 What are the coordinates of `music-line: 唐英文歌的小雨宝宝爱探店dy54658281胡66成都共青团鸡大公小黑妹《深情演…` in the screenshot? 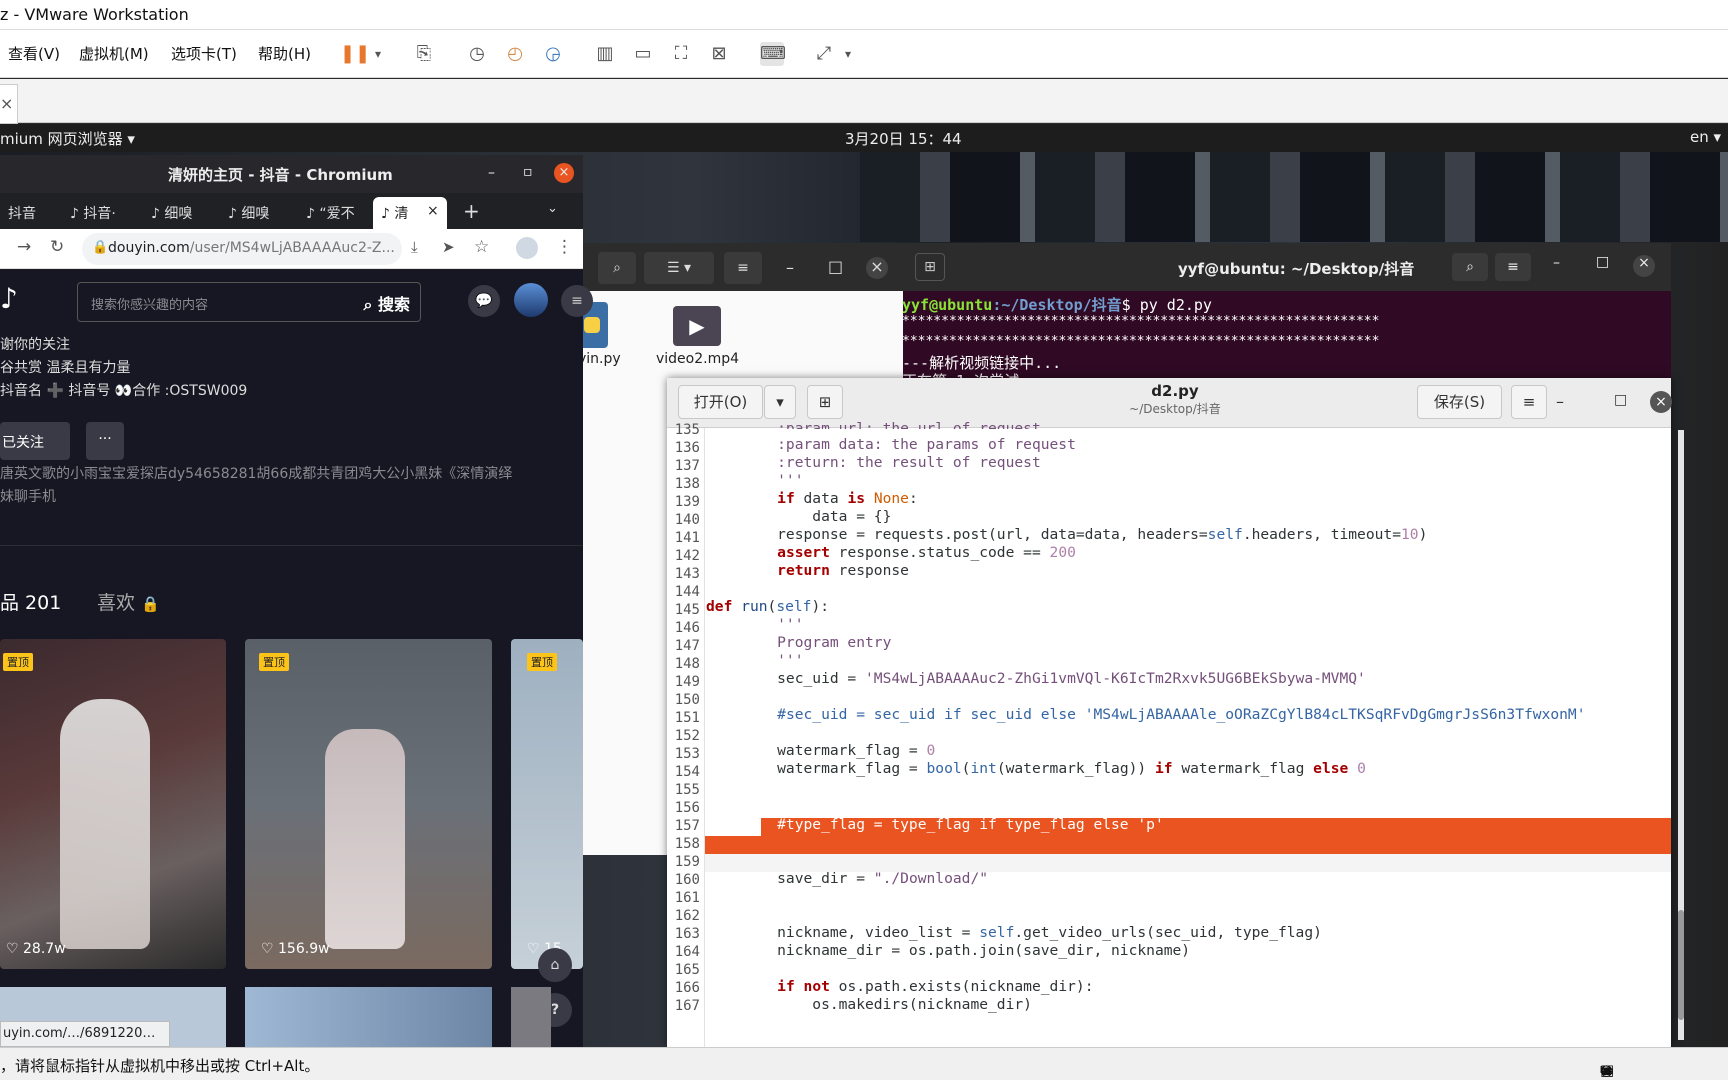 It's located at (291, 473).